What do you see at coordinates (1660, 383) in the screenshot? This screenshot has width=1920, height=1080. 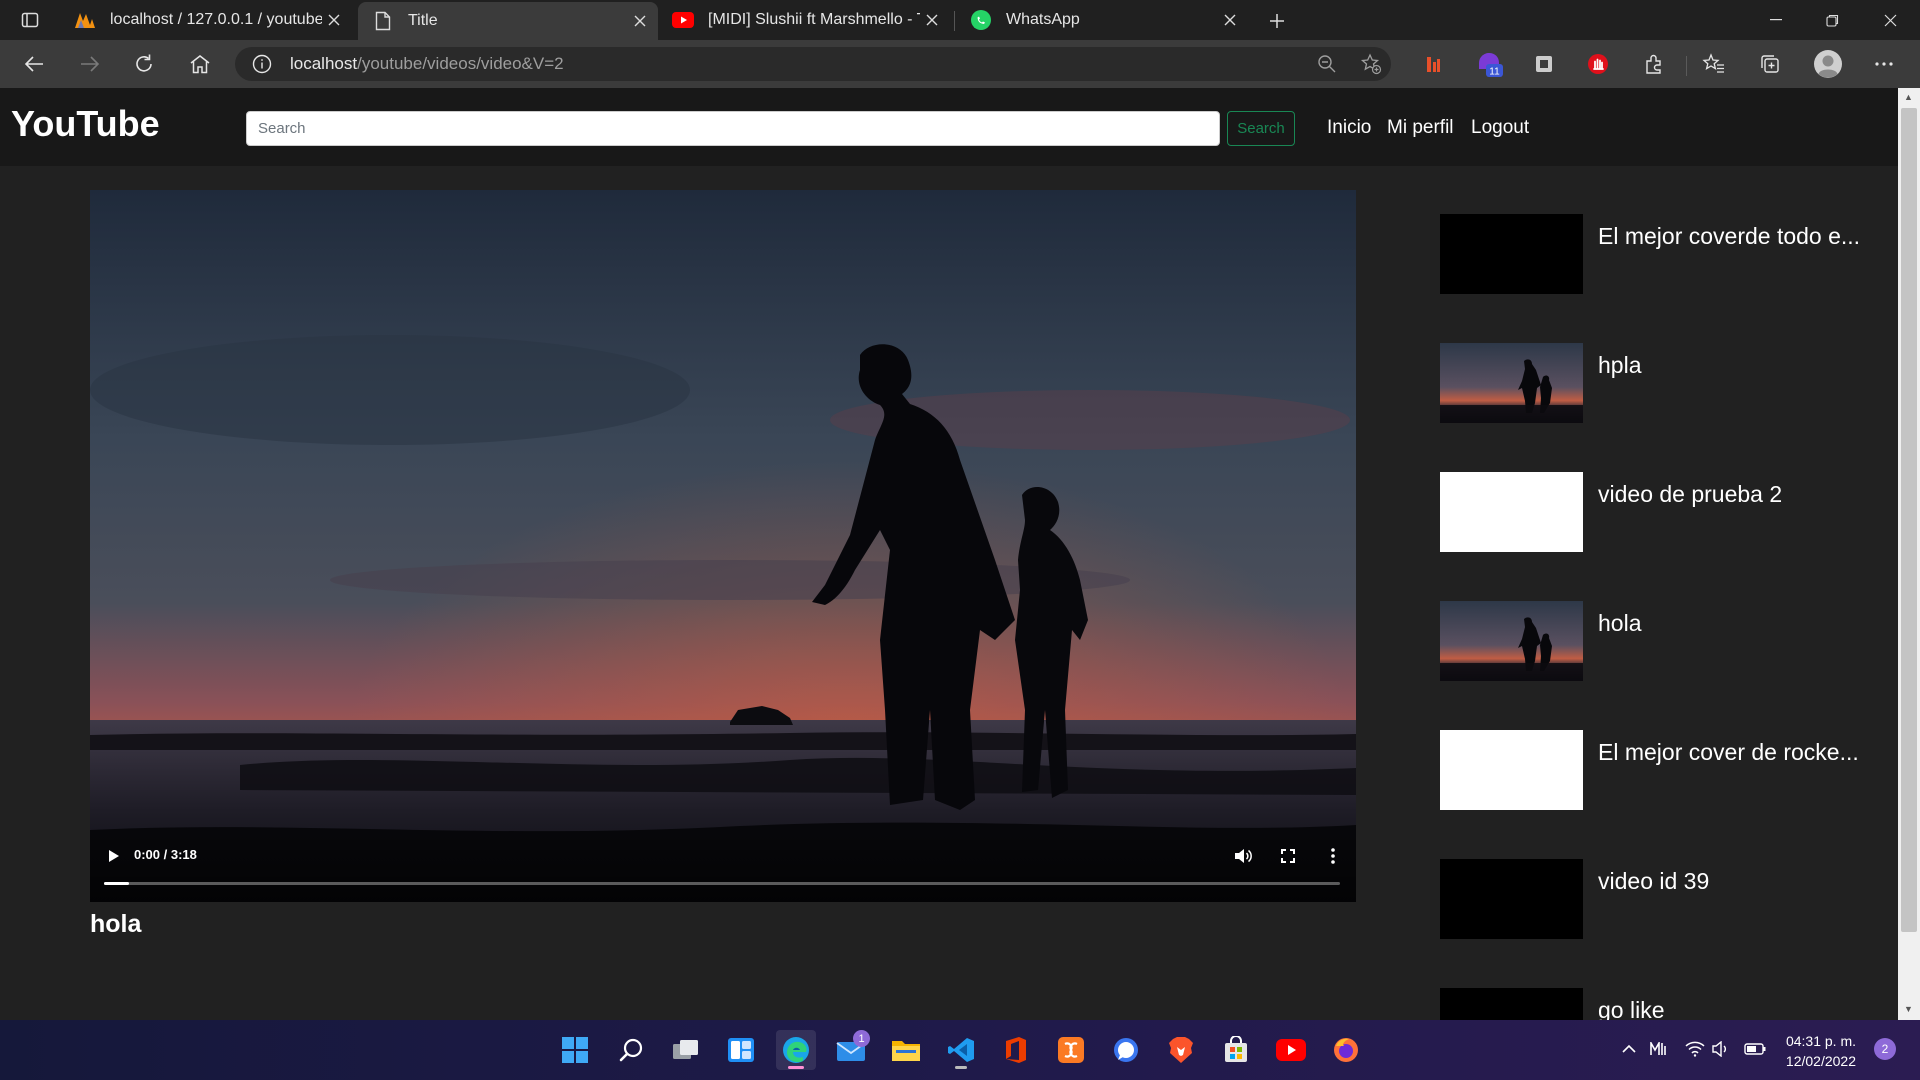 I see `related-video-item: hpla` at bounding box center [1660, 383].